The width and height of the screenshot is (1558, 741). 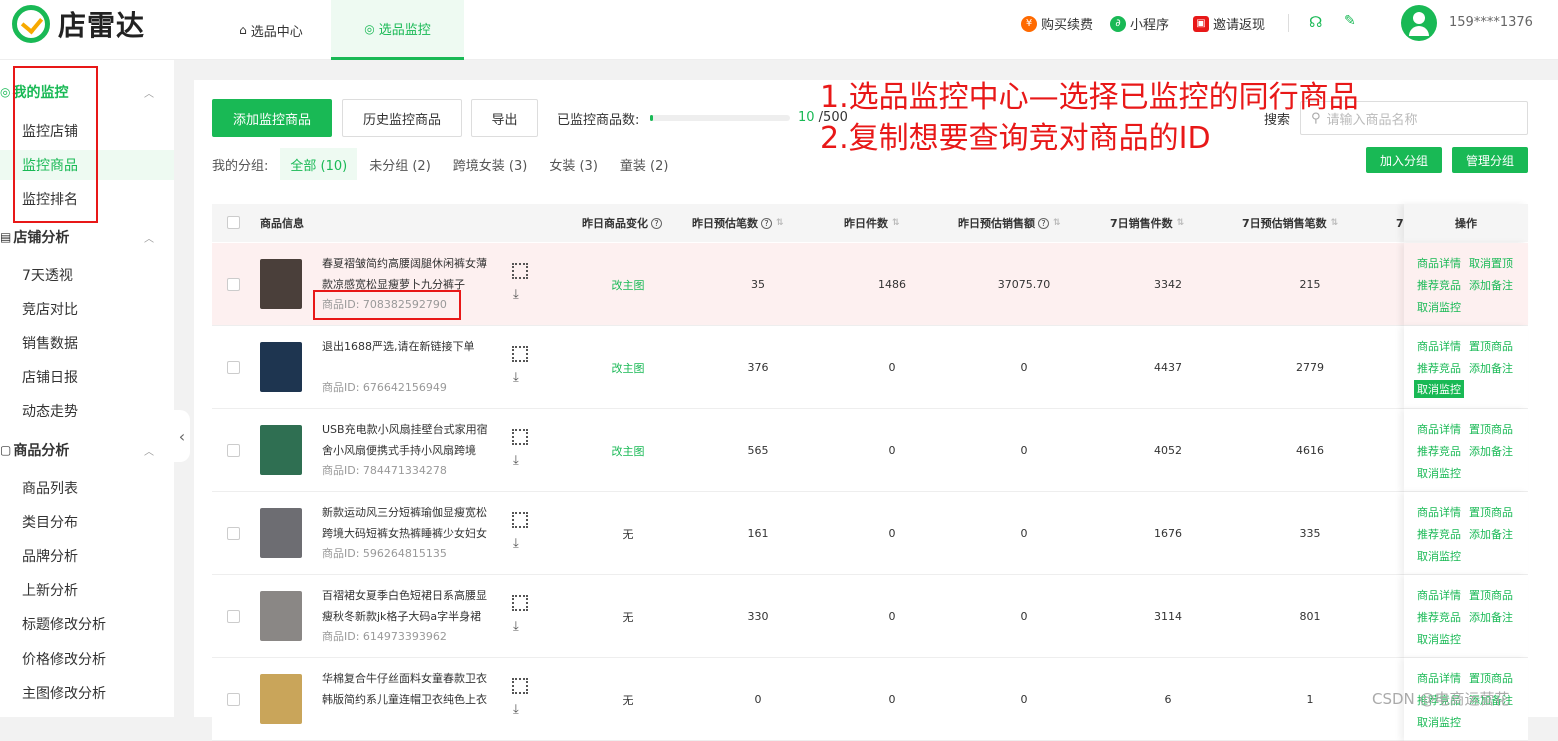 What do you see at coordinates (87, 450) in the screenshot?
I see `sidebar-section-product-analysis: ▢ 商品分析 ︿` at bounding box center [87, 450].